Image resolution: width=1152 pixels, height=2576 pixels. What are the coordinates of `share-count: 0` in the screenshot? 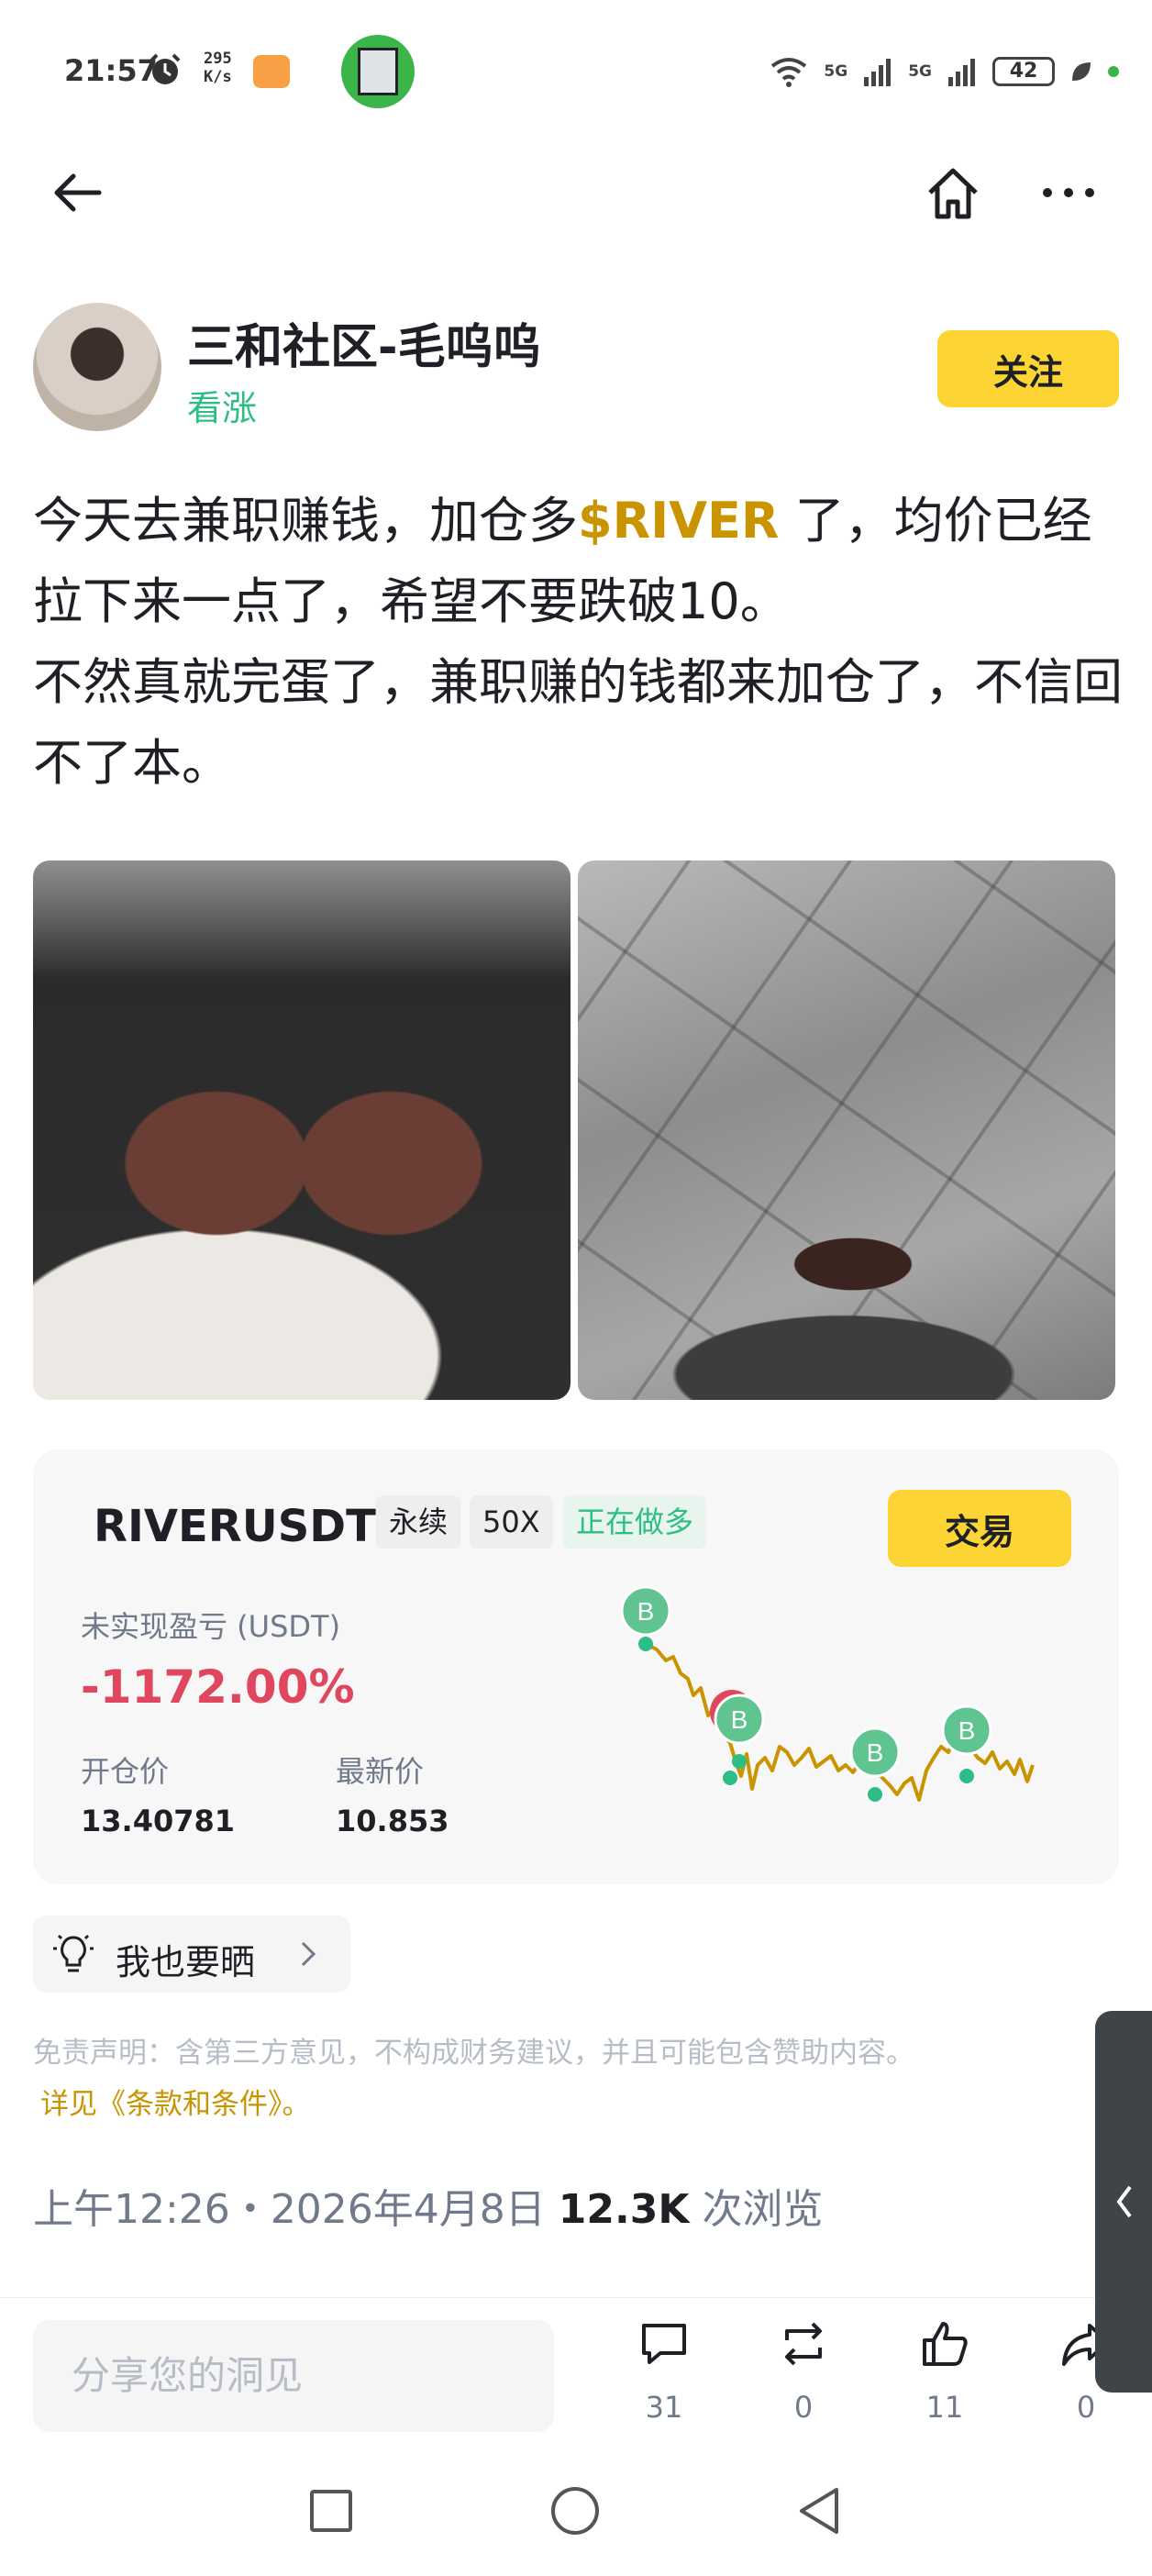 It's located at (1086, 2407).